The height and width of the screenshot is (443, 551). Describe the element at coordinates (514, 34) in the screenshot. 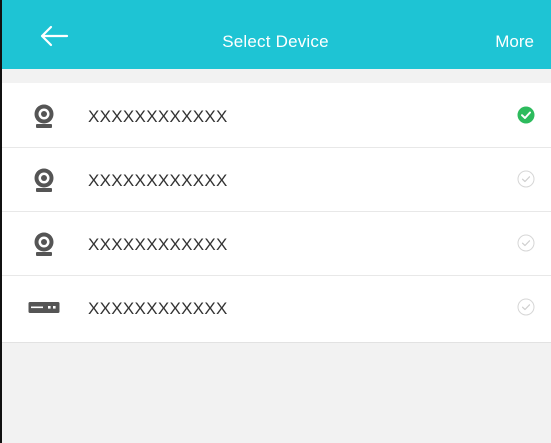

I see `more-button: More` at that location.